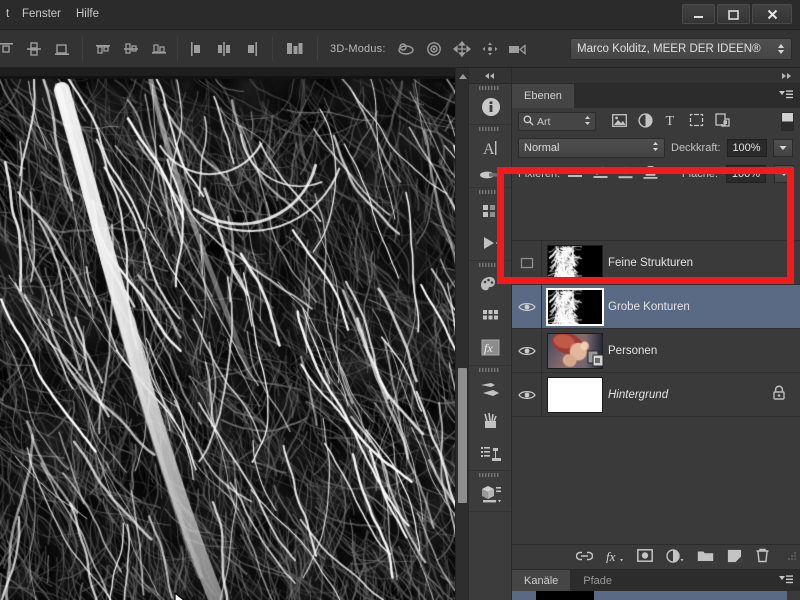 The width and height of the screenshot is (800, 600). Describe the element at coordinates (696, 121) in the screenshot. I see `filter-shape-icon` at that location.